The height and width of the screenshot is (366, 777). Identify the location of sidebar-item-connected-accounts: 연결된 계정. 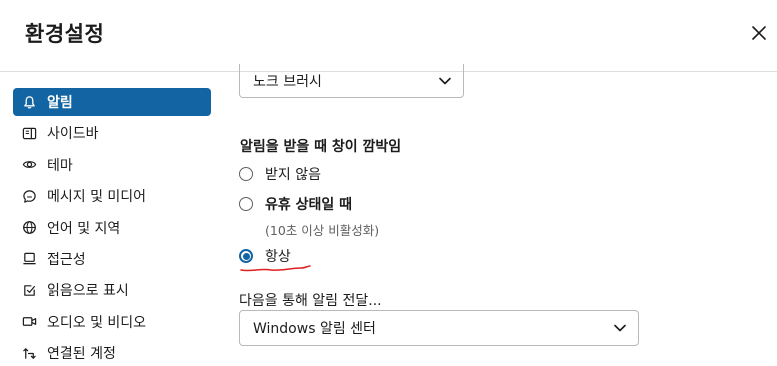
(112, 352).